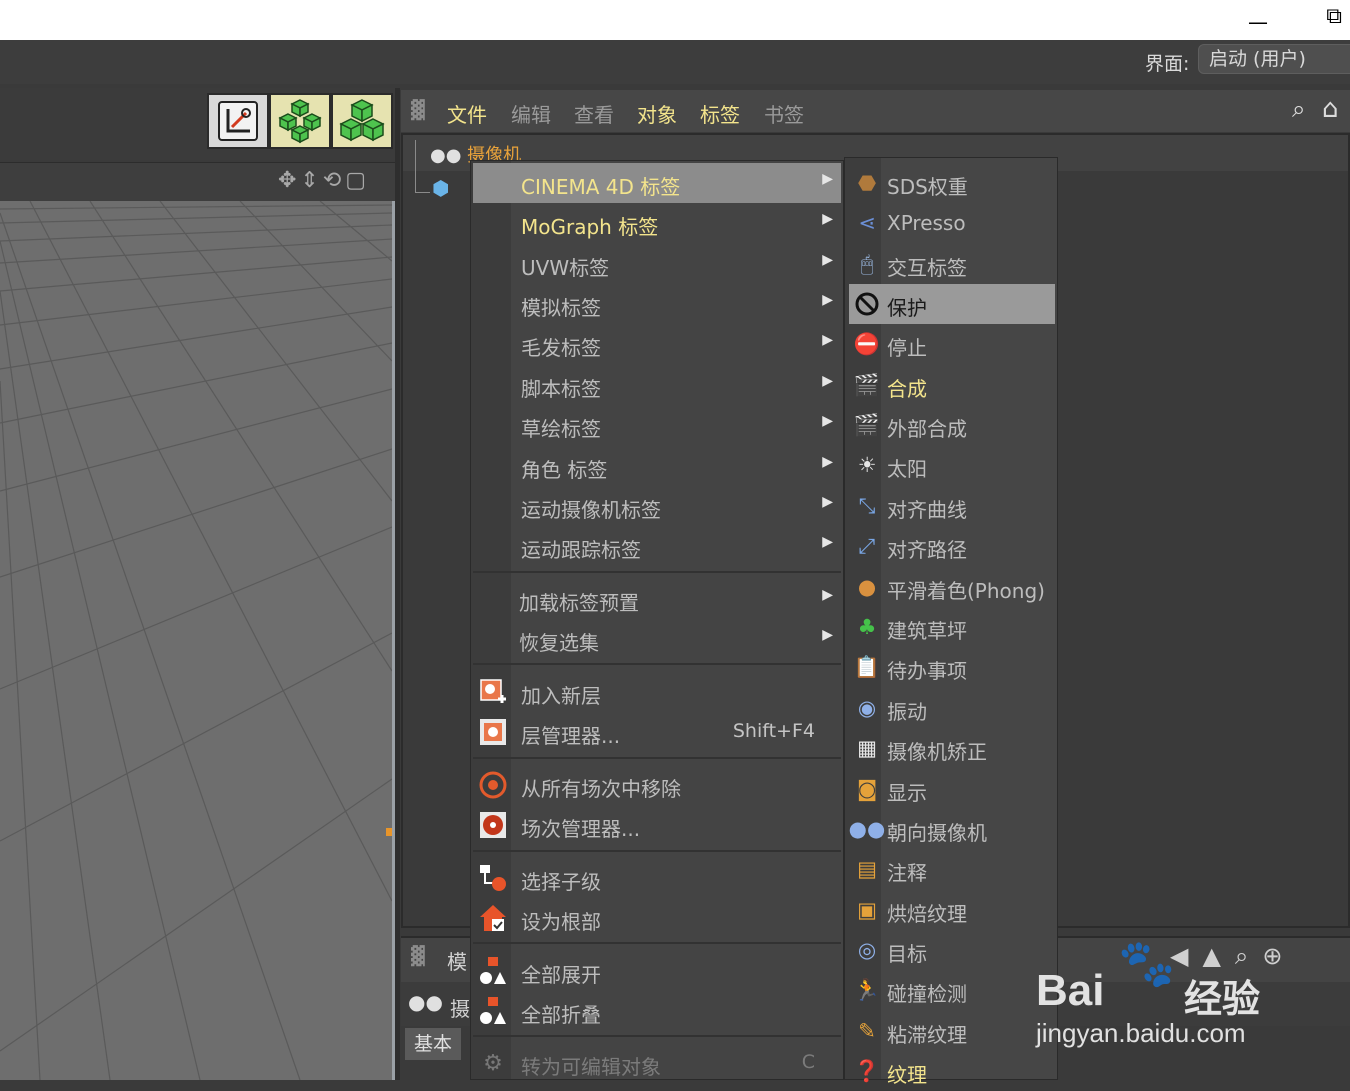 This screenshot has height=1091, width=1350. What do you see at coordinates (867, 545) in the screenshot?
I see `align-to-path-icon: ⤢` at bounding box center [867, 545].